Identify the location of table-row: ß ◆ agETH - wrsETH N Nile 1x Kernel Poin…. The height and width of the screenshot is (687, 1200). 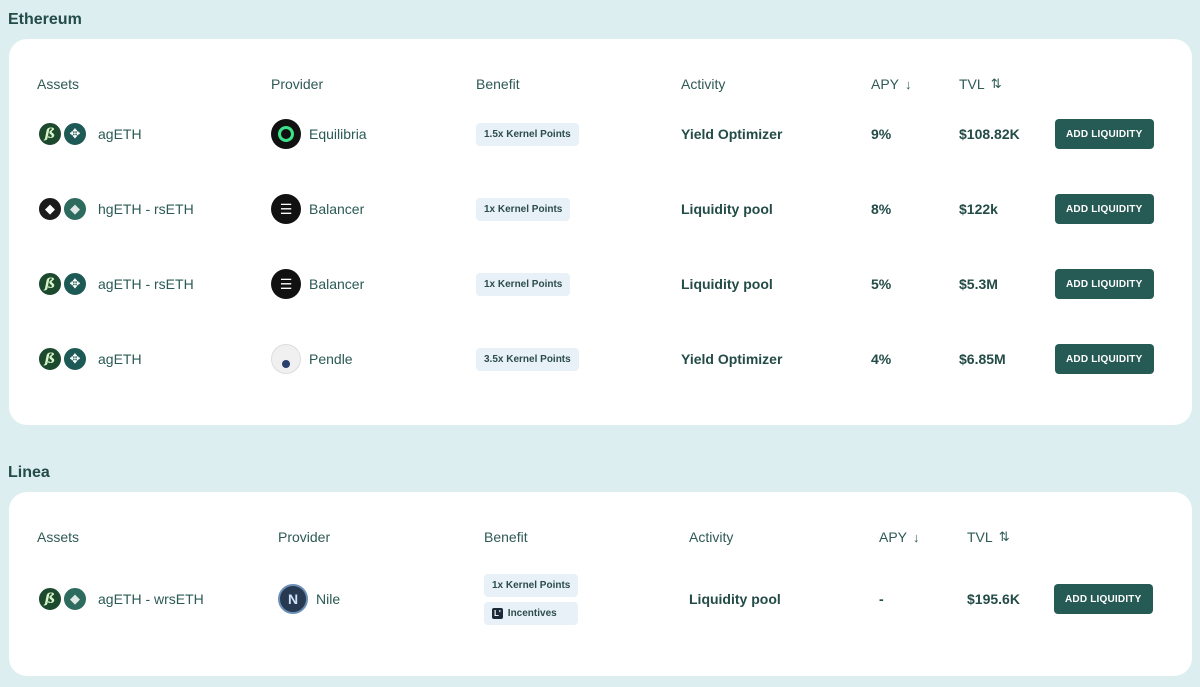
(600, 599).